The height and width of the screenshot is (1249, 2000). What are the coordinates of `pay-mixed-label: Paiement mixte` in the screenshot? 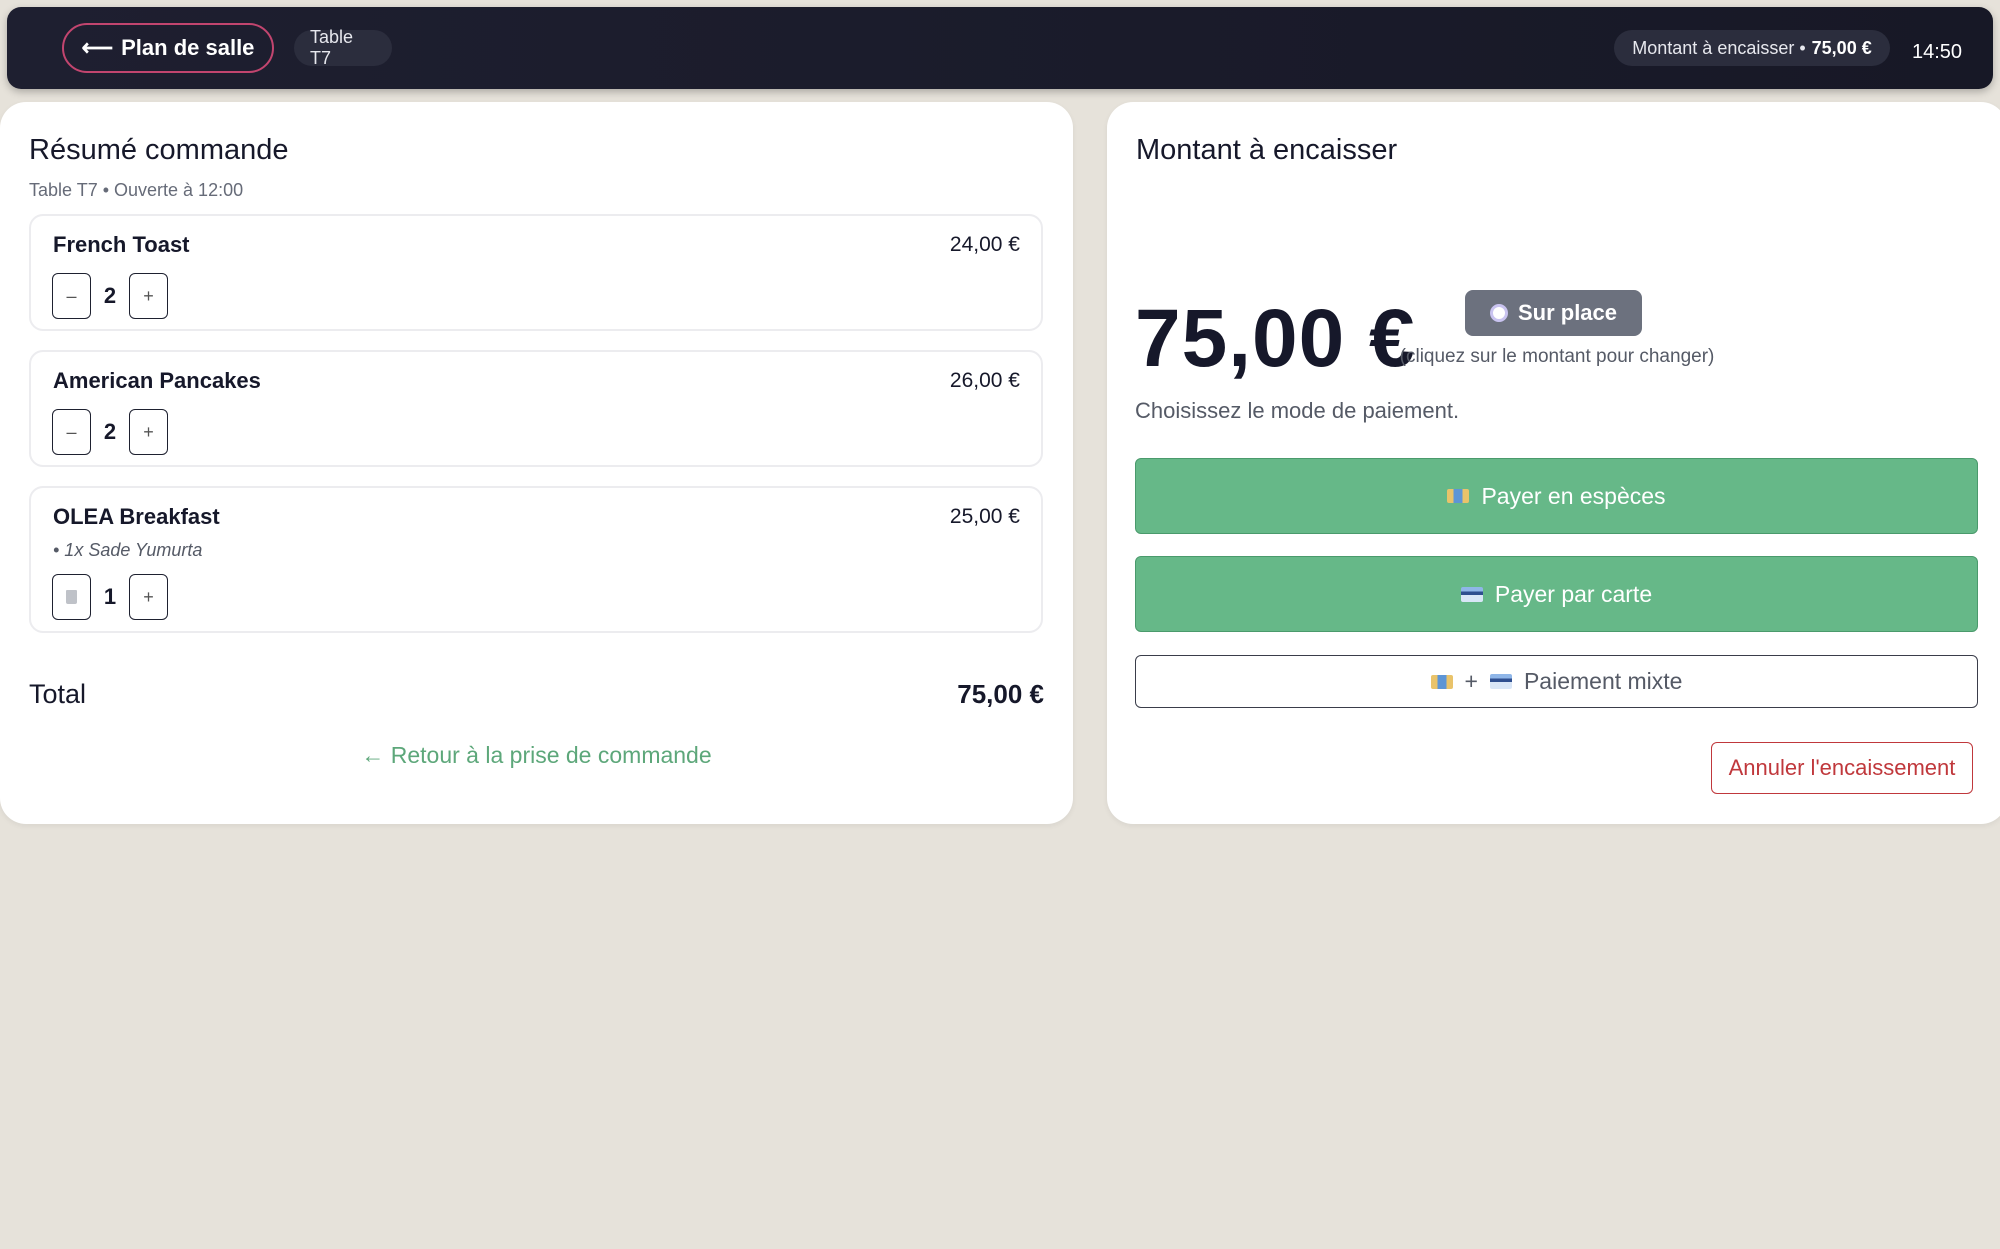 It's located at (1603, 681).